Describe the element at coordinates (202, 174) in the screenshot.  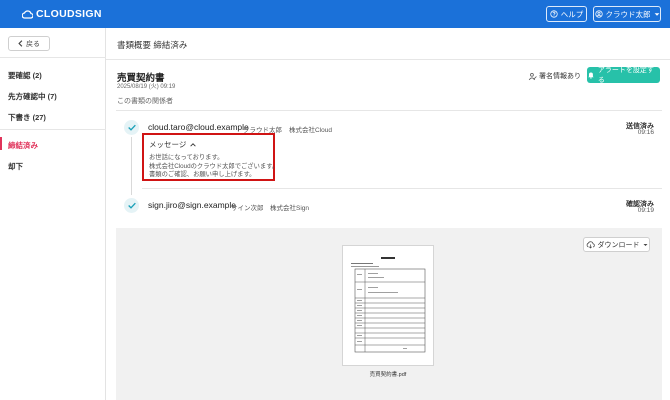
I see `message-line: 書類のご確認、お願い申し上げます。` at that location.